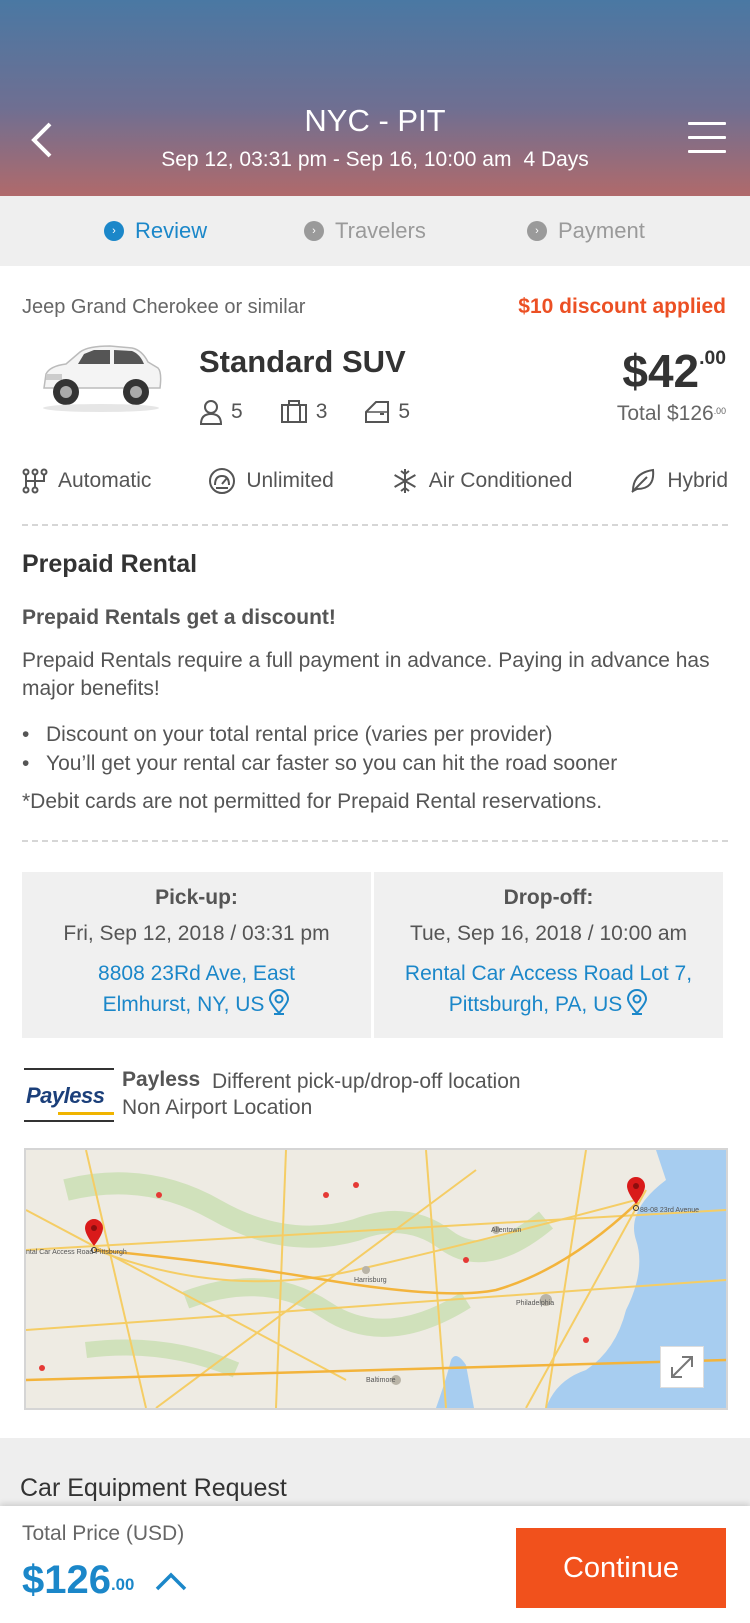  What do you see at coordinates (161, 1079) in the screenshot?
I see `vendor-name: Payless` at bounding box center [161, 1079].